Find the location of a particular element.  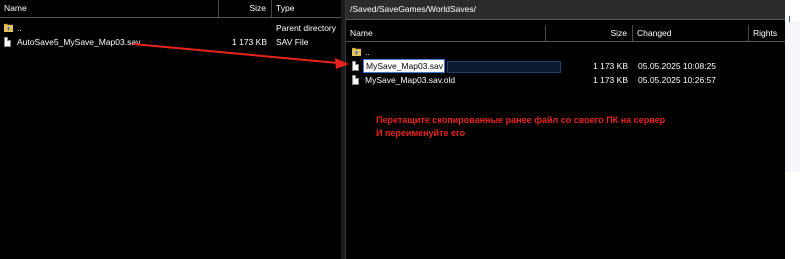

file-name: MySave_Map03.sav.old is located at coordinates (410, 80).